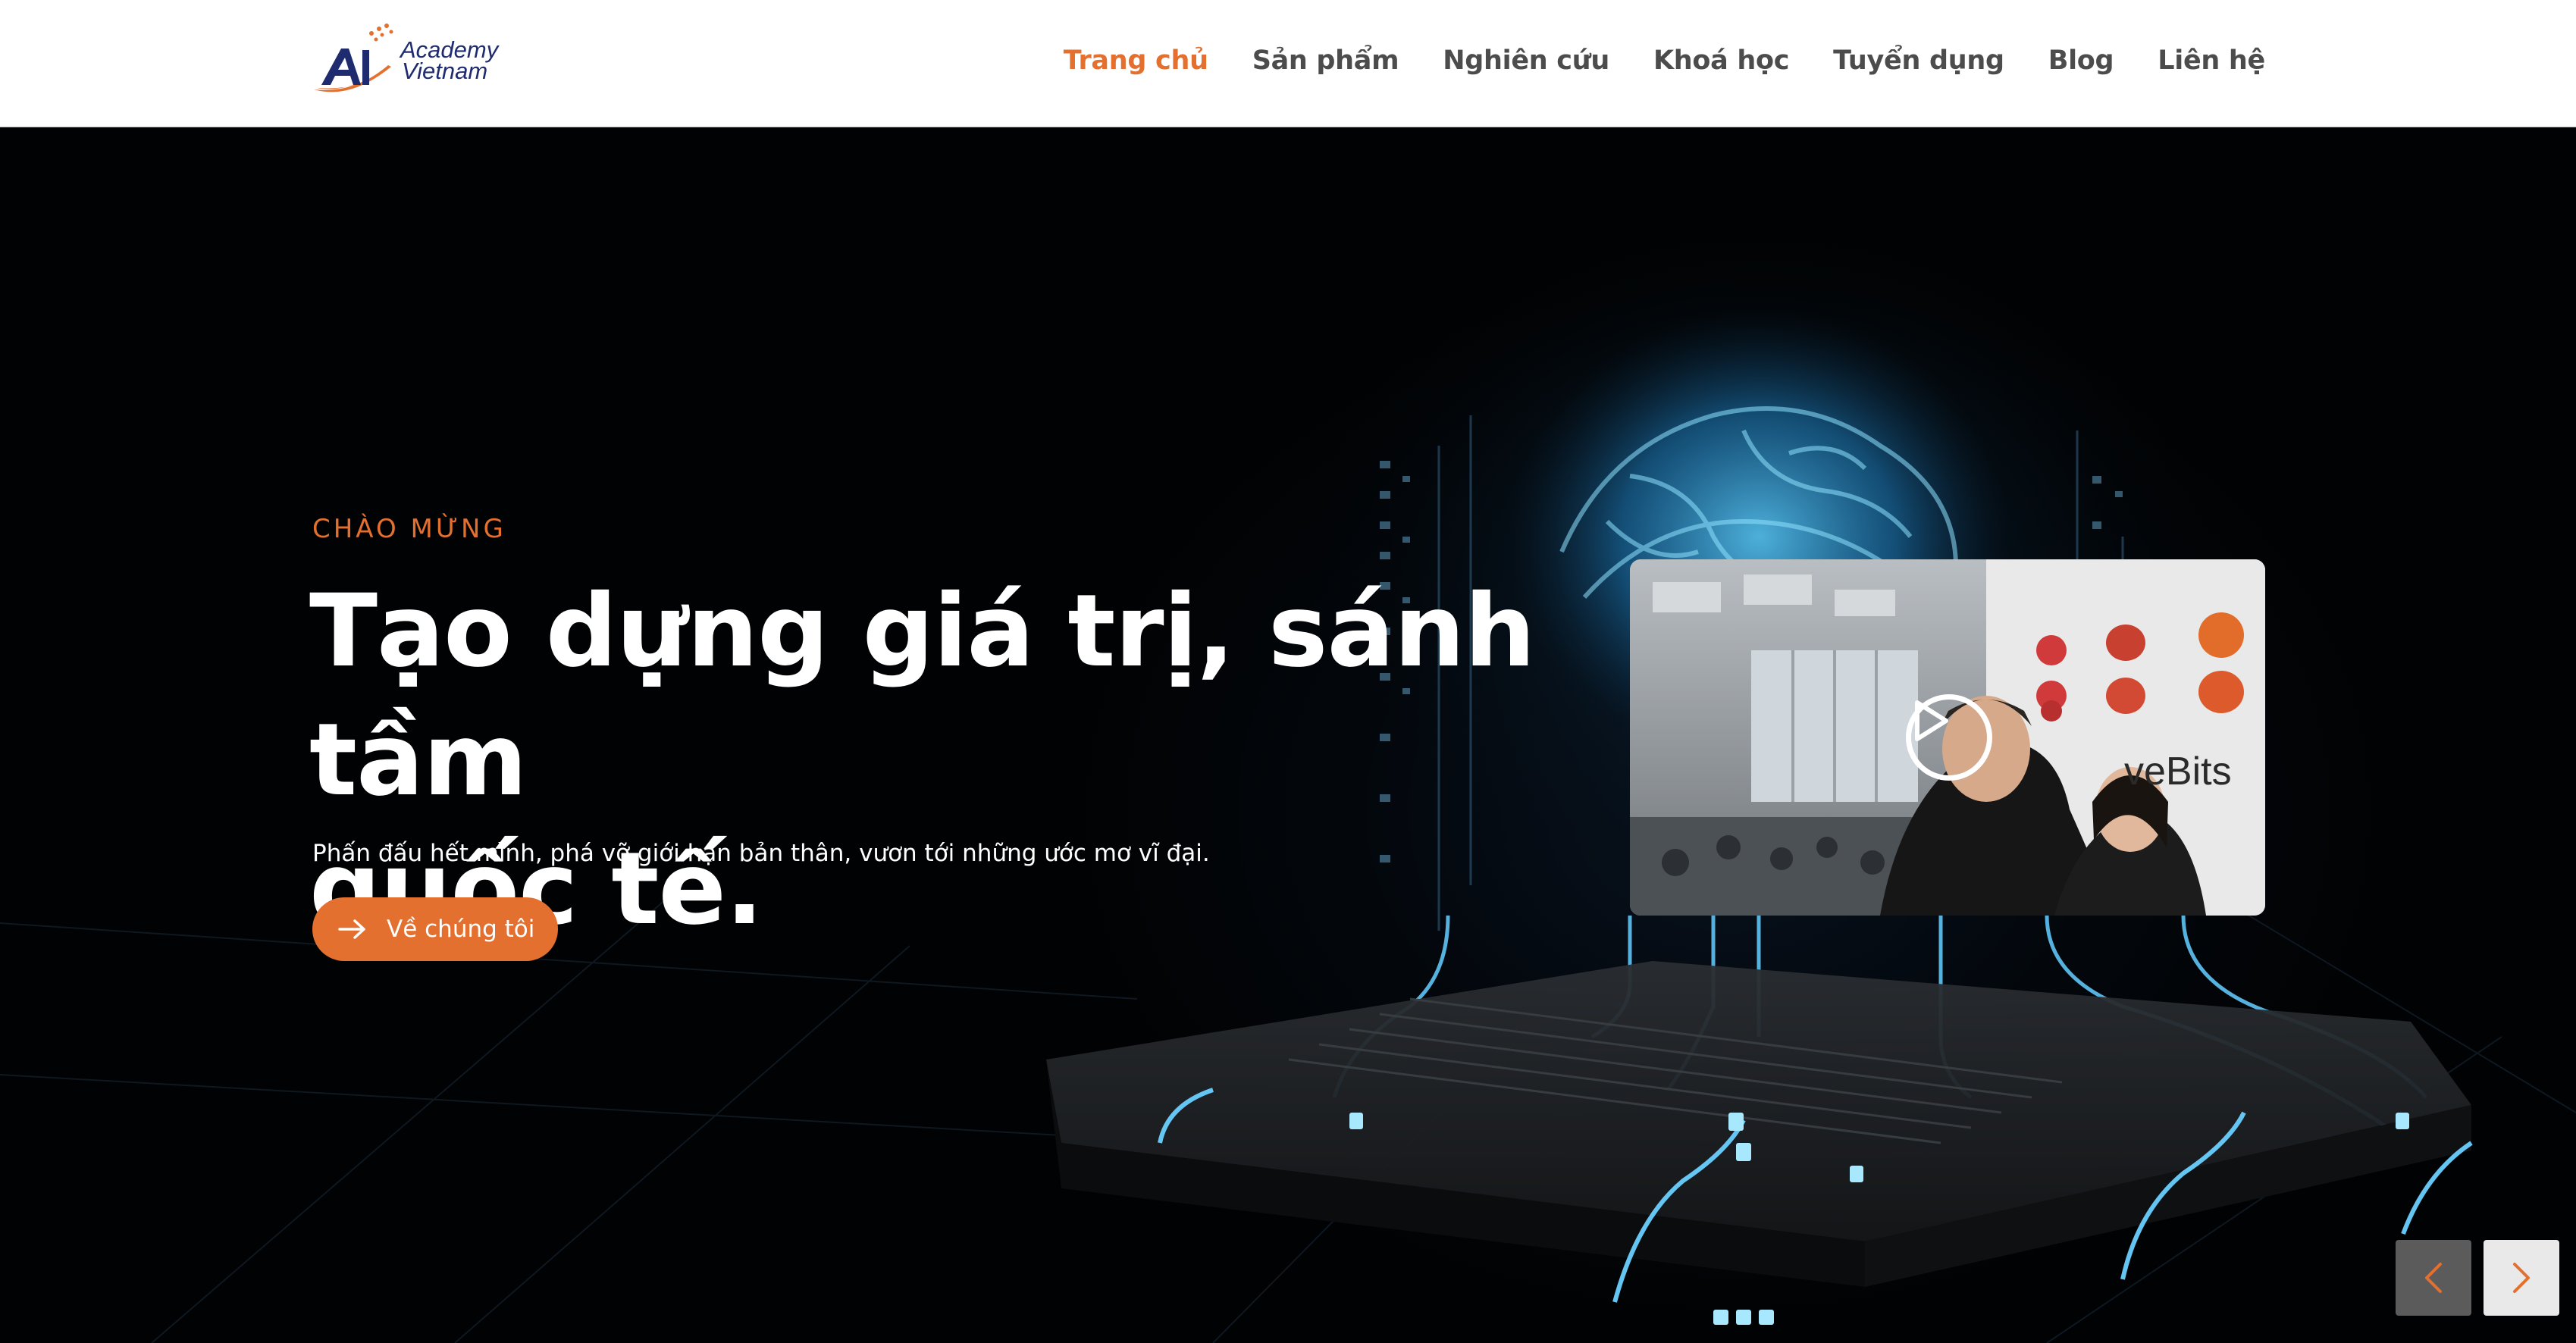 This screenshot has height=1343, width=2576. I want to click on about-us-button-label: Về chúng tôi, so click(461, 929).